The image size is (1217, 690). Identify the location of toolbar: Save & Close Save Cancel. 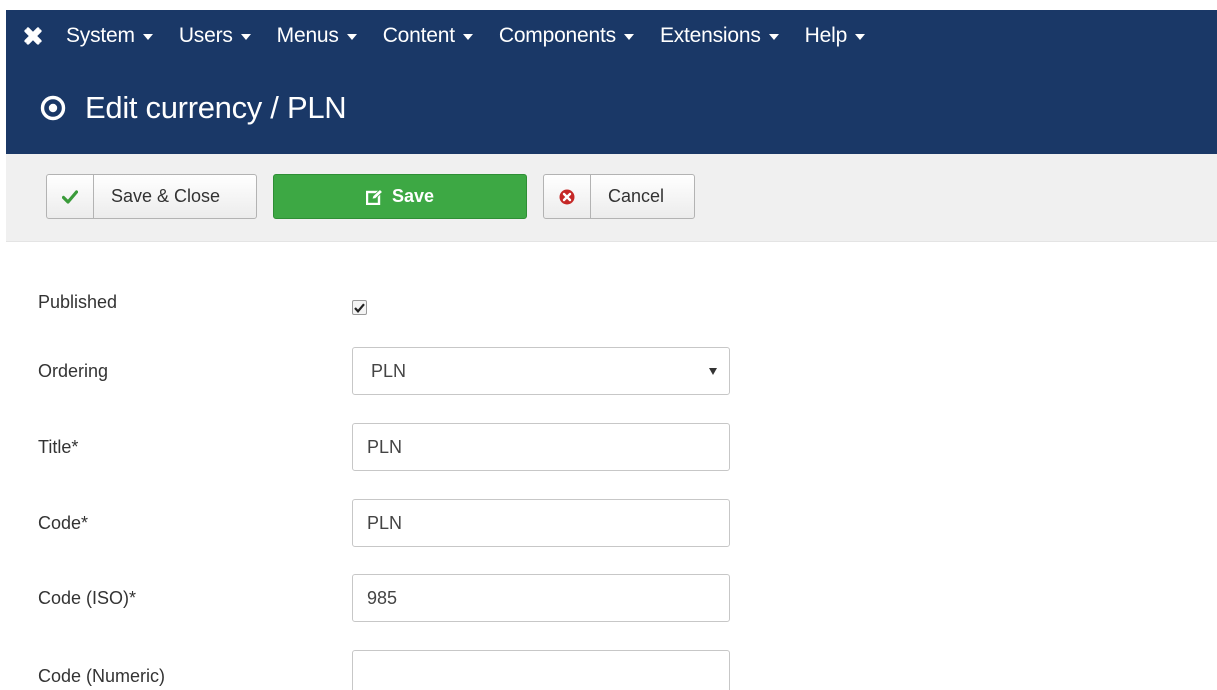
(611, 198).